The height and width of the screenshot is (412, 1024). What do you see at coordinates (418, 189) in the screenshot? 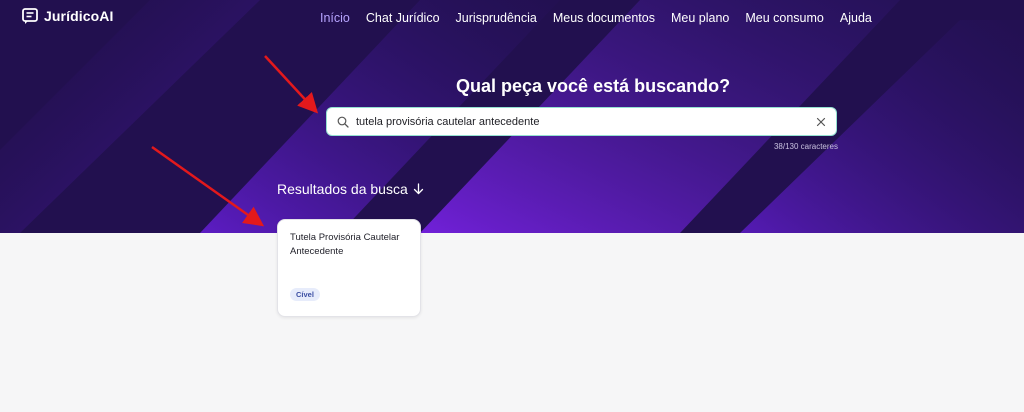
I see `arrow-down-icon` at bounding box center [418, 189].